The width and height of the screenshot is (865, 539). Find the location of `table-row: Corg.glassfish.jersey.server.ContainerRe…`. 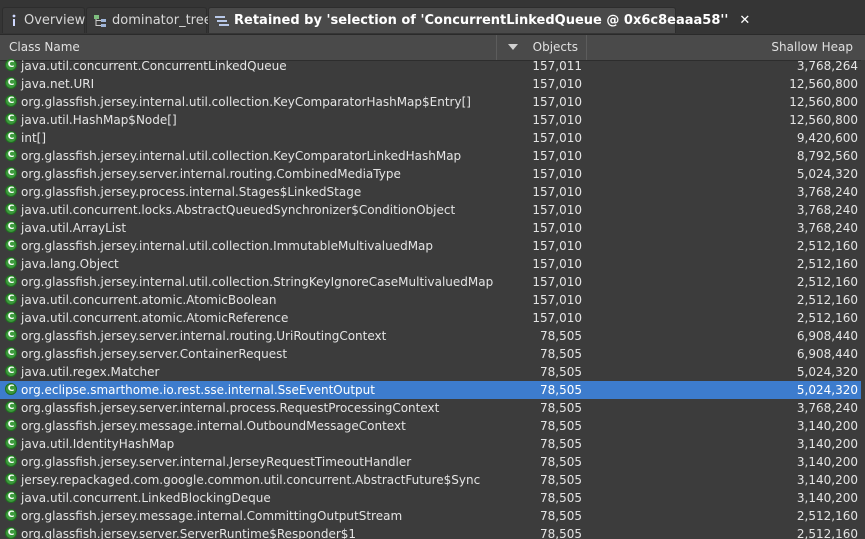

table-row: Corg.glassfish.jersey.server.ContainerRe… is located at coordinates (432, 354).